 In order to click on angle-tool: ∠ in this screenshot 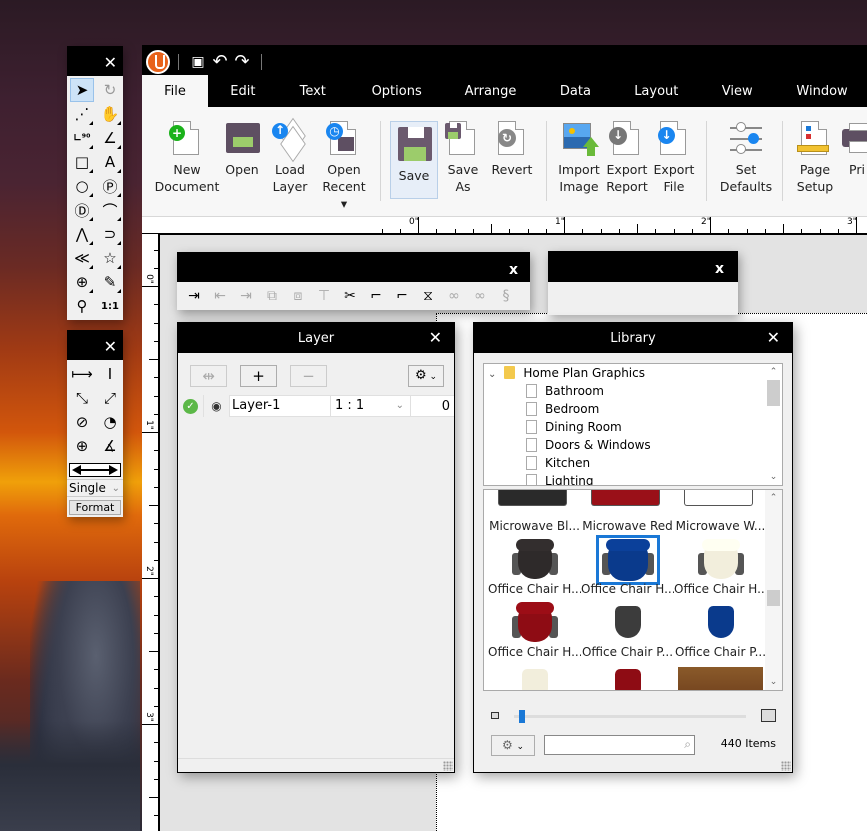, I will do `click(110, 138)`.